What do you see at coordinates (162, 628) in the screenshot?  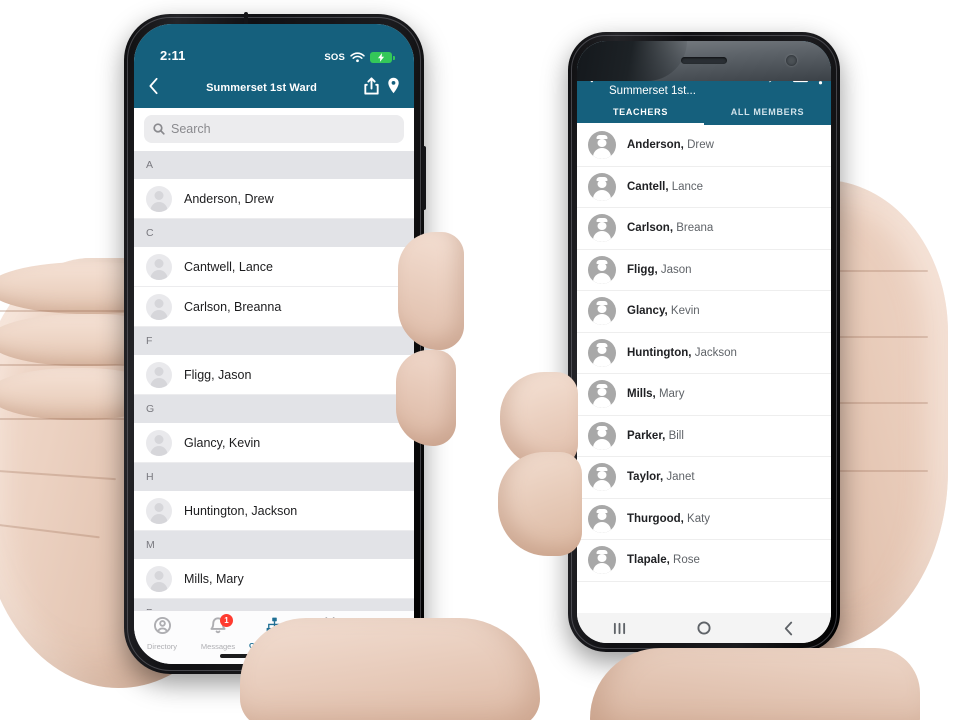 I see `person-circle-icon` at bounding box center [162, 628].